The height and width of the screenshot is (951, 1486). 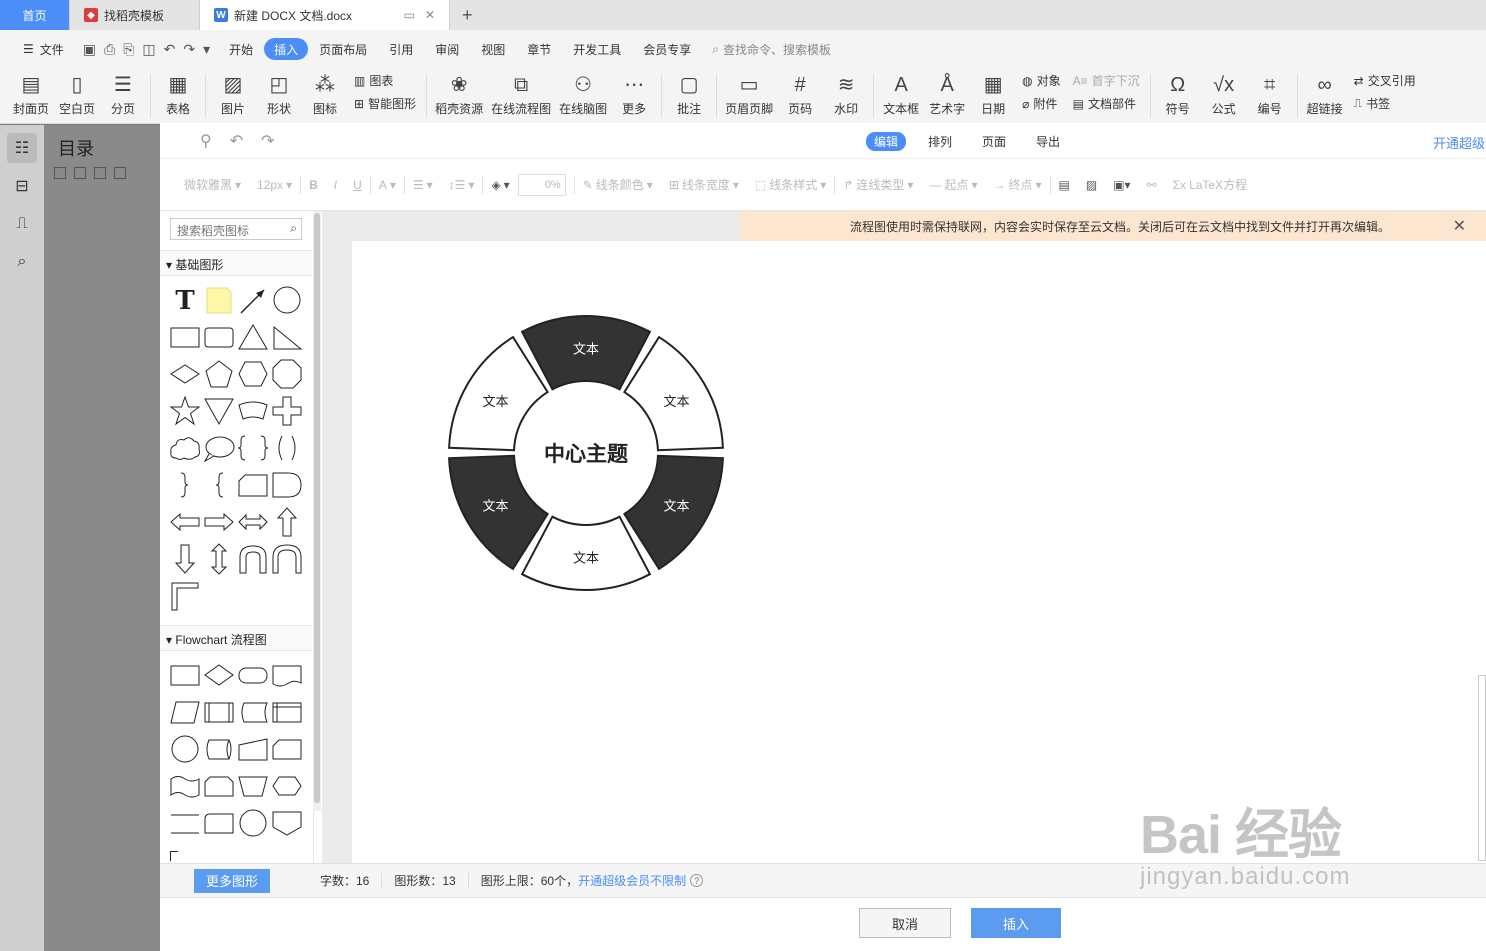 I want to click on tab-export: 导出, so click(x=1048, y=141).